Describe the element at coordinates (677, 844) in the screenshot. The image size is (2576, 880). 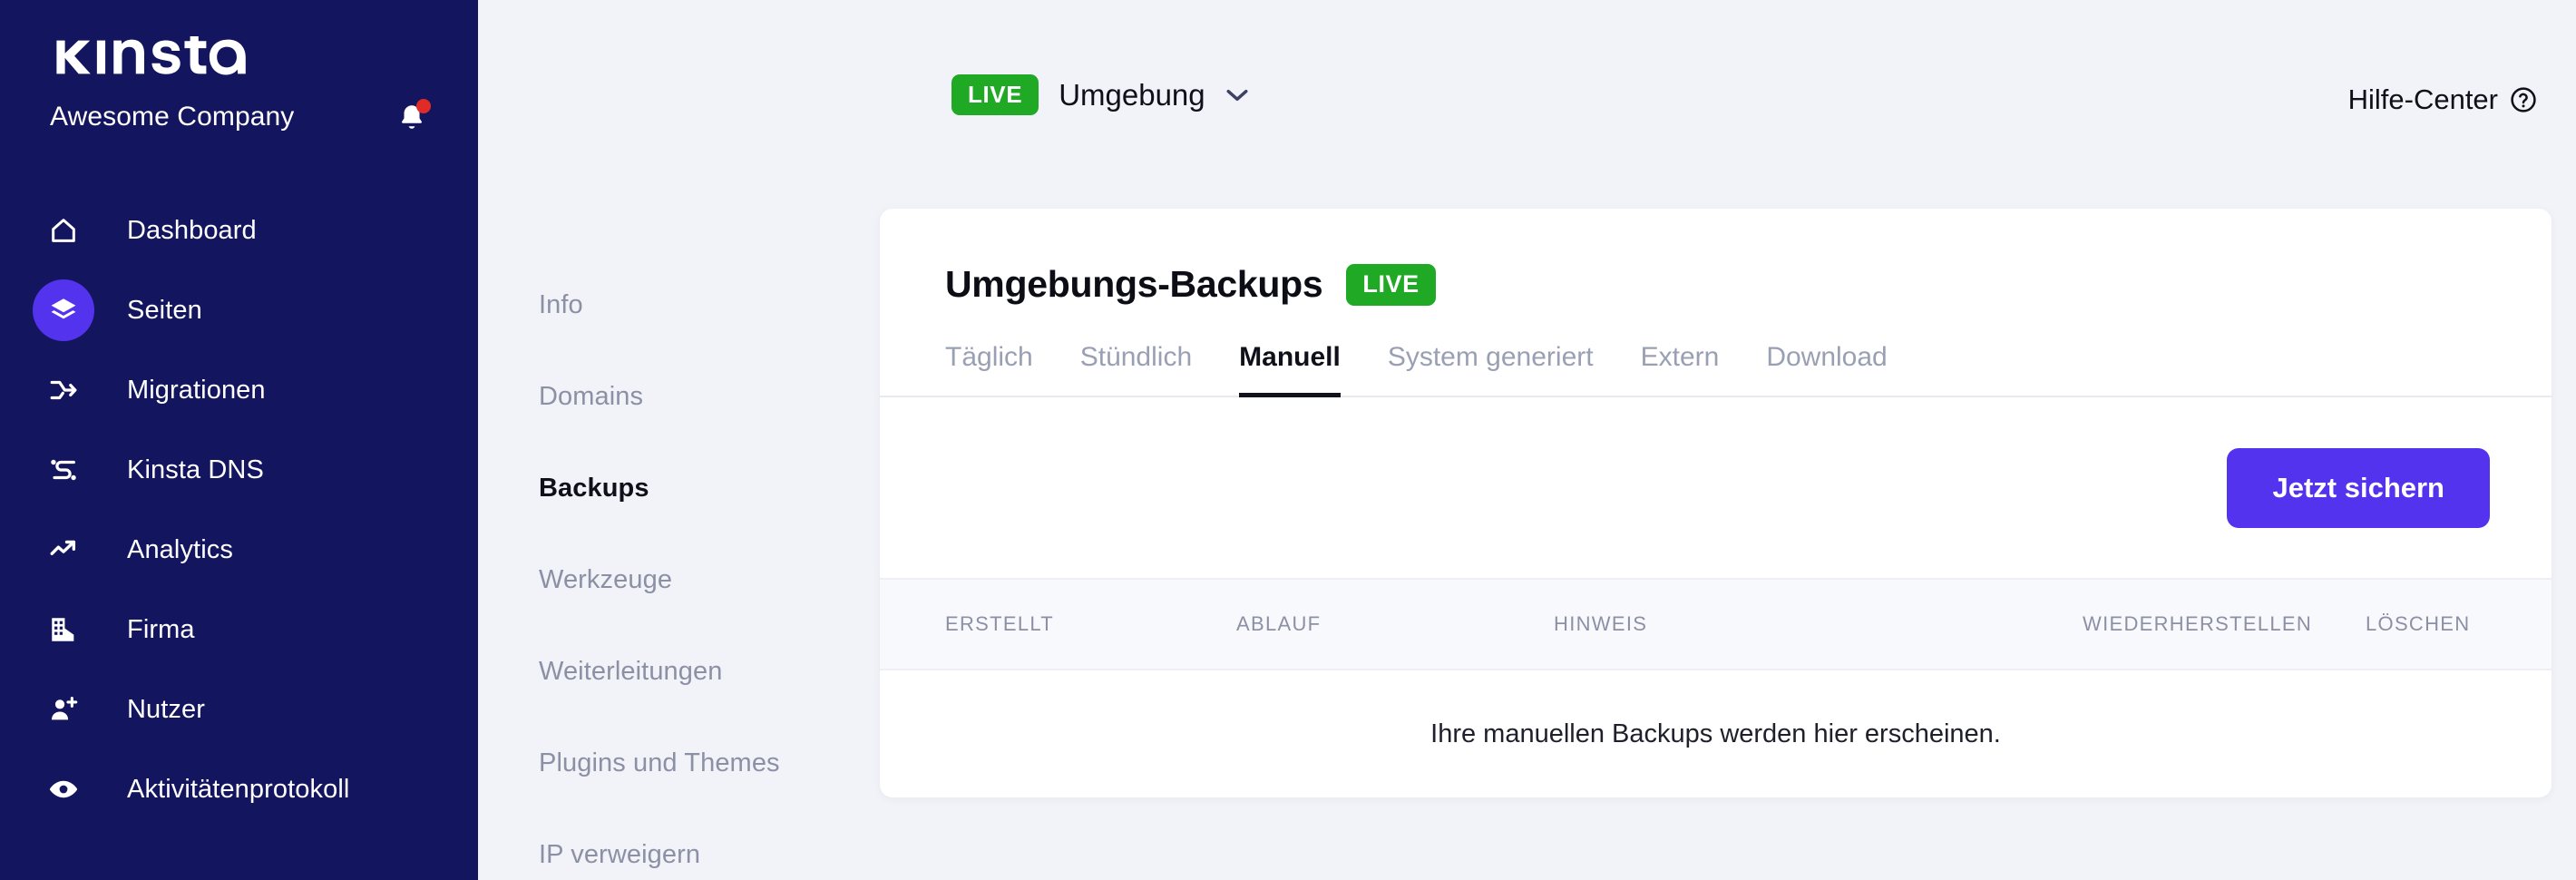
I see `subnav-item-ip-verweigern: IP verweigern` at that location.